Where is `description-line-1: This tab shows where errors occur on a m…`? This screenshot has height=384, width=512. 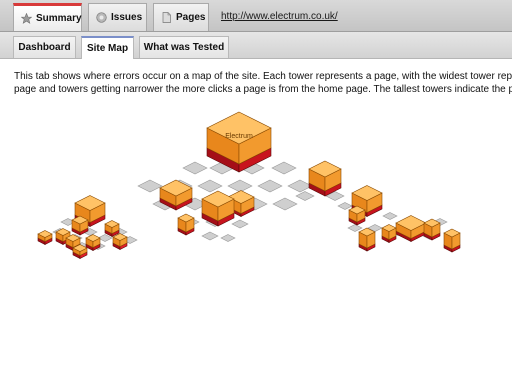
description-line-1: This tab shows where errors occur on a m… is located at coordinates (263, 76).